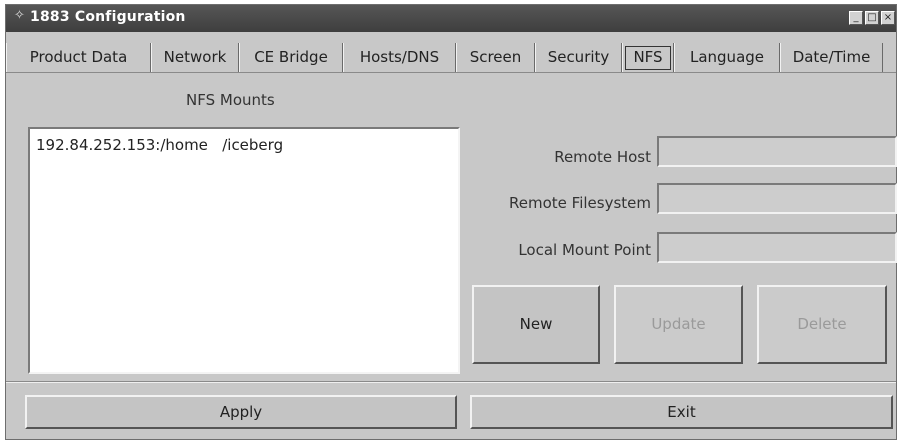 The image size is (897, 442). Describe the element at coordinates (78, 58) in the screenshot. I see `tab-product-data: Product Data` at that location.